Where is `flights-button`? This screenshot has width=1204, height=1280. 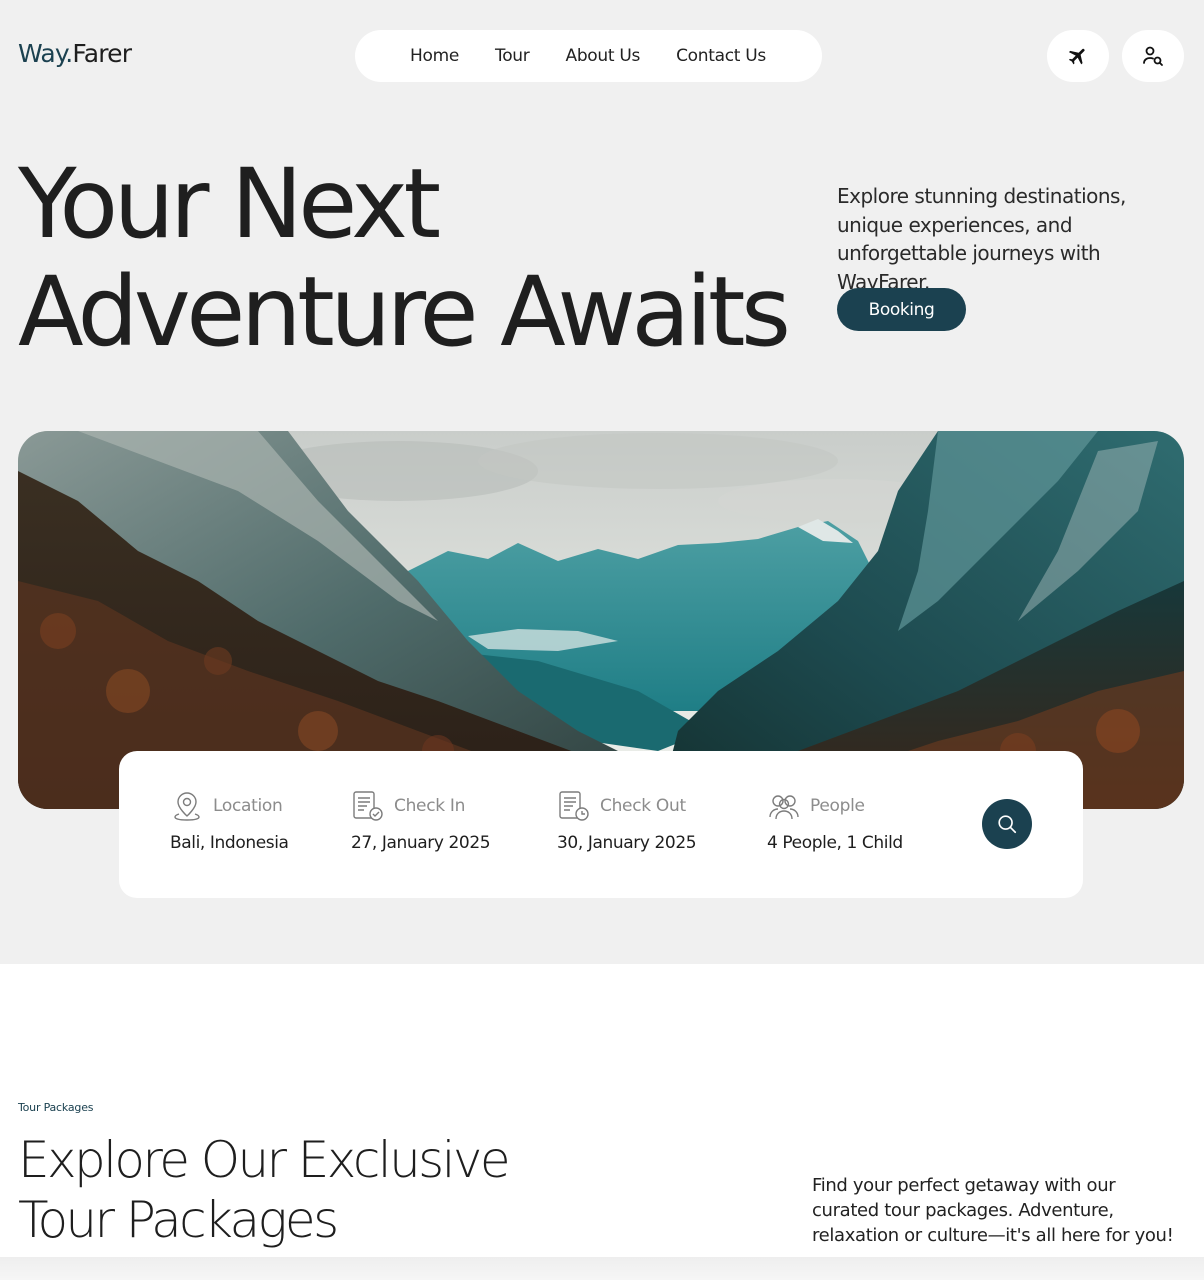 flights-button is located at coordinates (1078, 56).